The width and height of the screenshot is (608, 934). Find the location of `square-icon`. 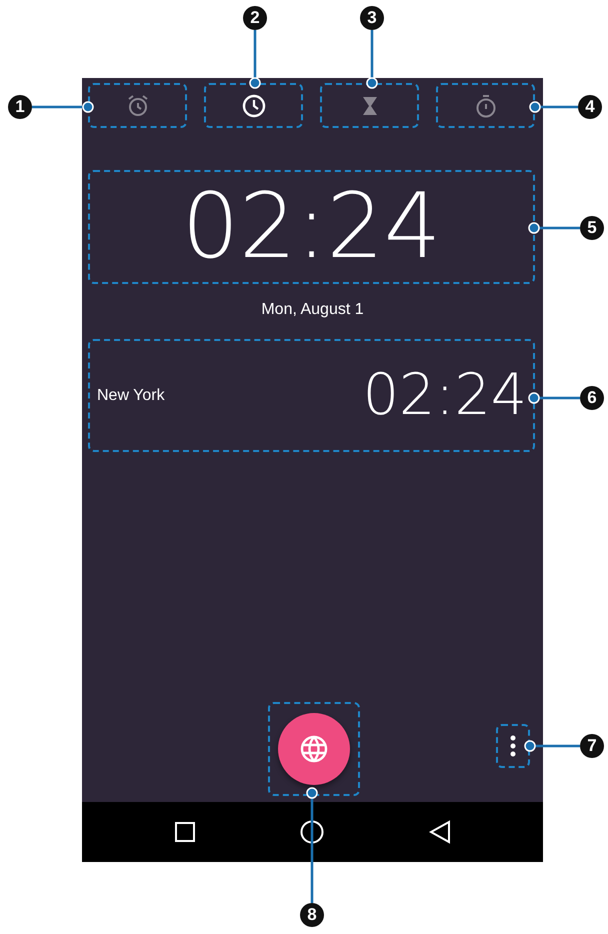

square-icon is located at coordinates (184, 832).